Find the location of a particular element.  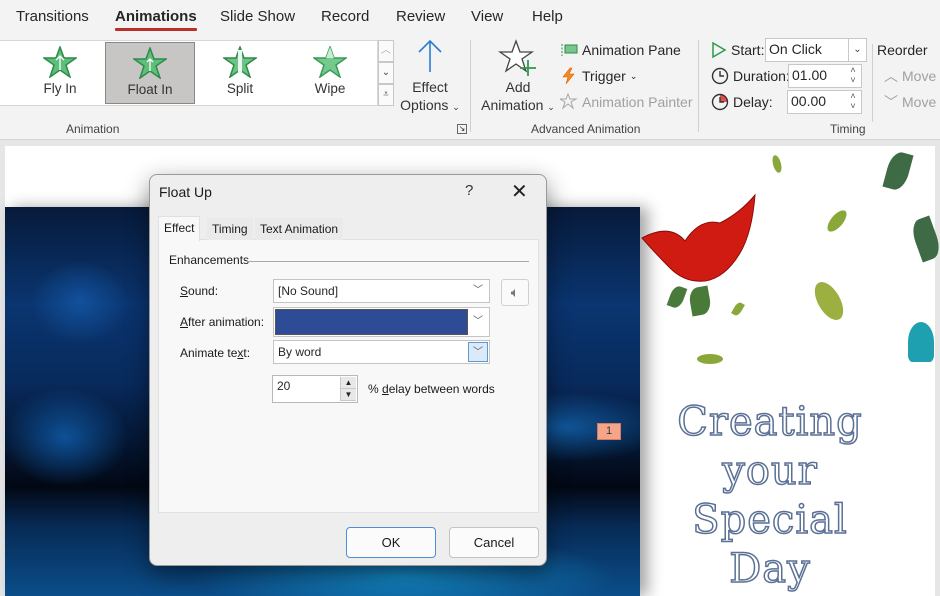

spin-down-icon: ▼ is located at coordinates (348, 395).